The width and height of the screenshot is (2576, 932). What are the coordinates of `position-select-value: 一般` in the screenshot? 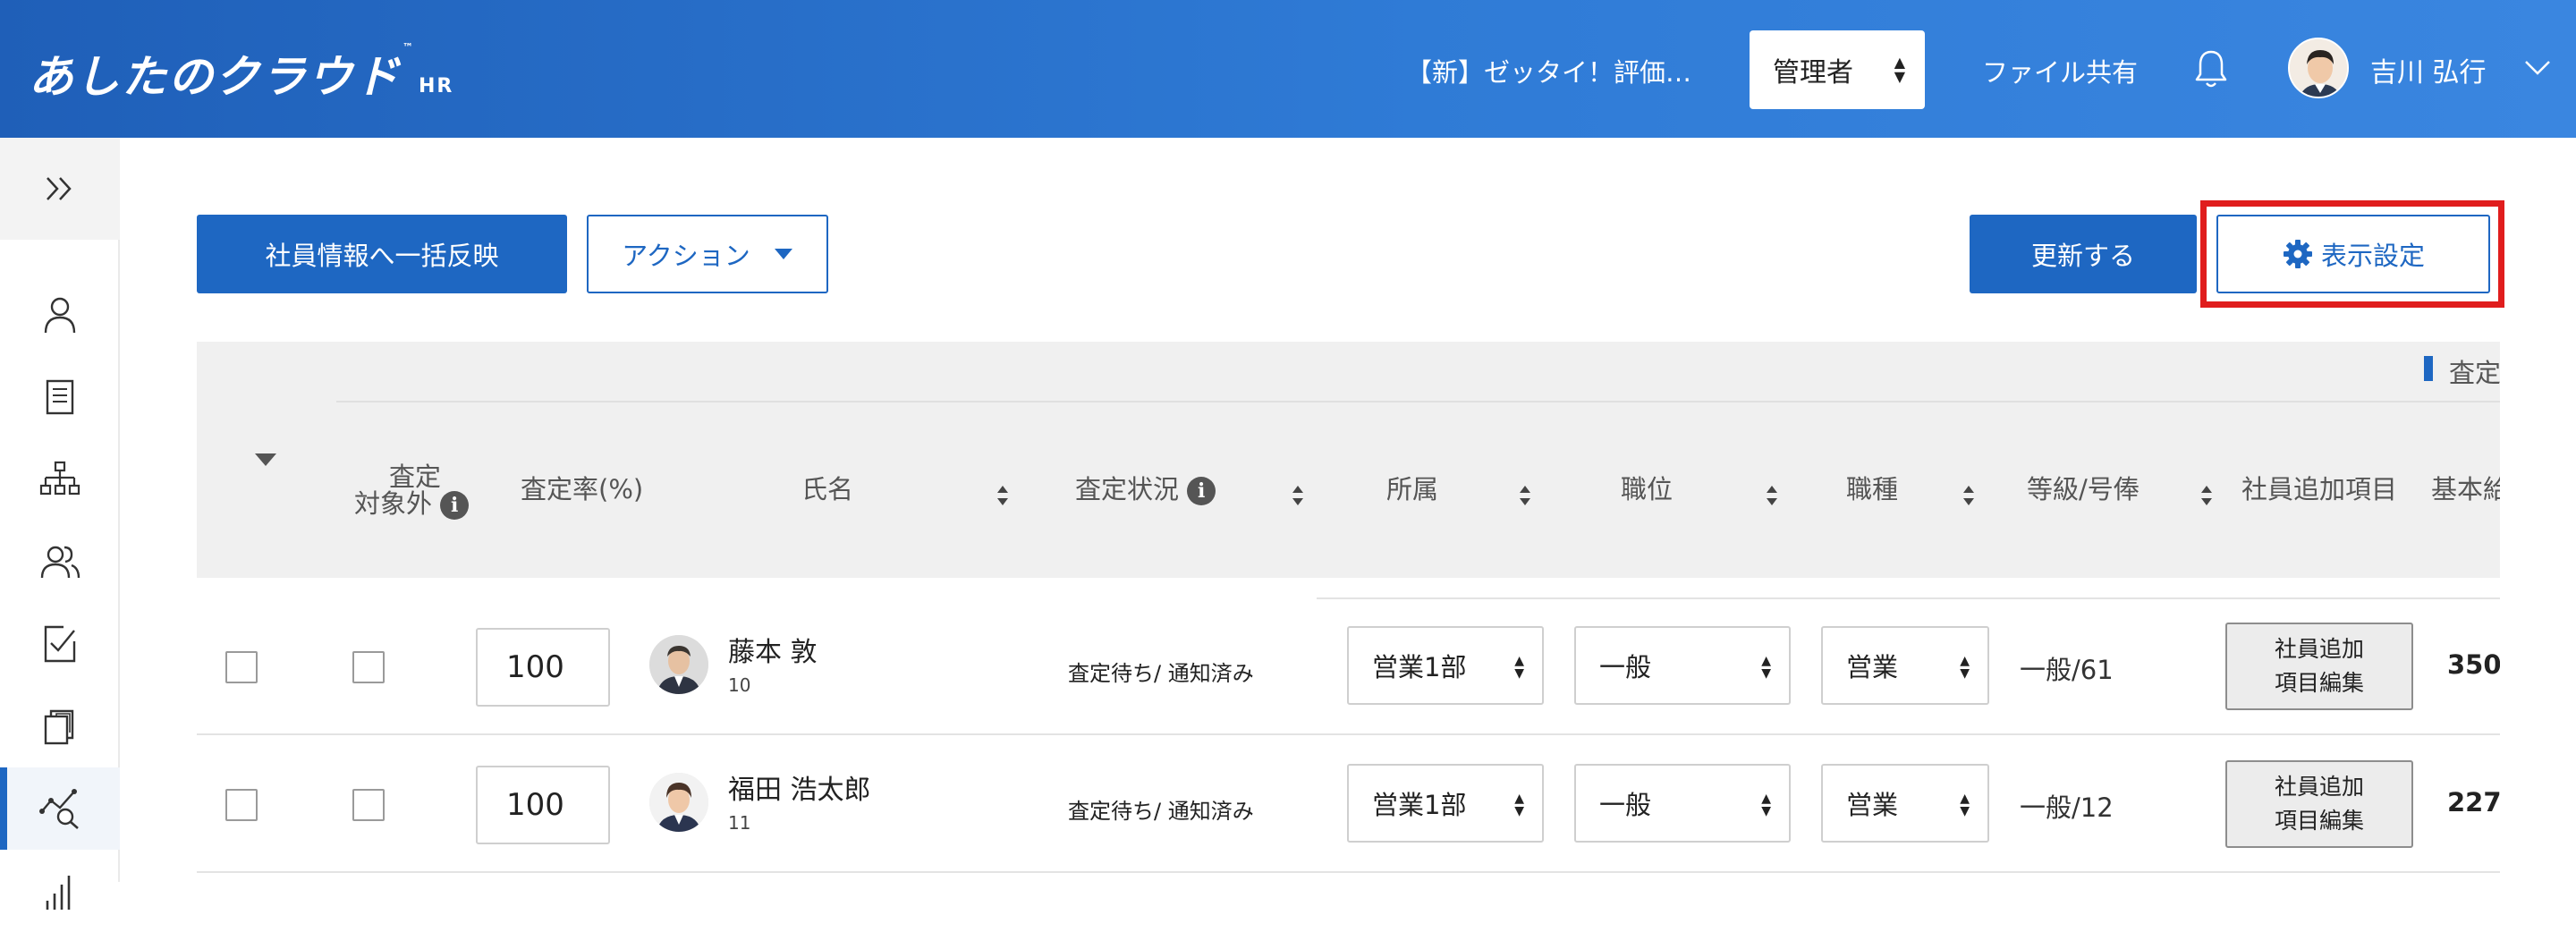 It's located at (1625, 667).